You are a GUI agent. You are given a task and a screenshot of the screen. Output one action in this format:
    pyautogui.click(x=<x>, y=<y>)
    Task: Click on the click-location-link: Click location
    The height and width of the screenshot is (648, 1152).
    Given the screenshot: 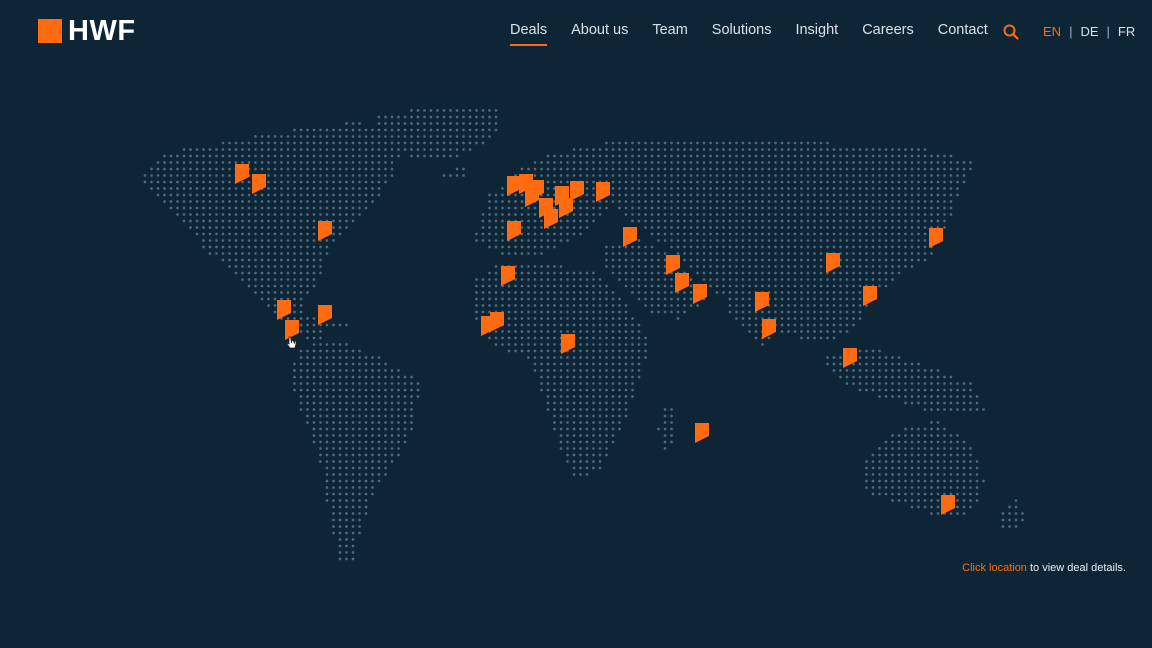 What is the action you would take?
    pyautogui.click(x=994, y=568)
    